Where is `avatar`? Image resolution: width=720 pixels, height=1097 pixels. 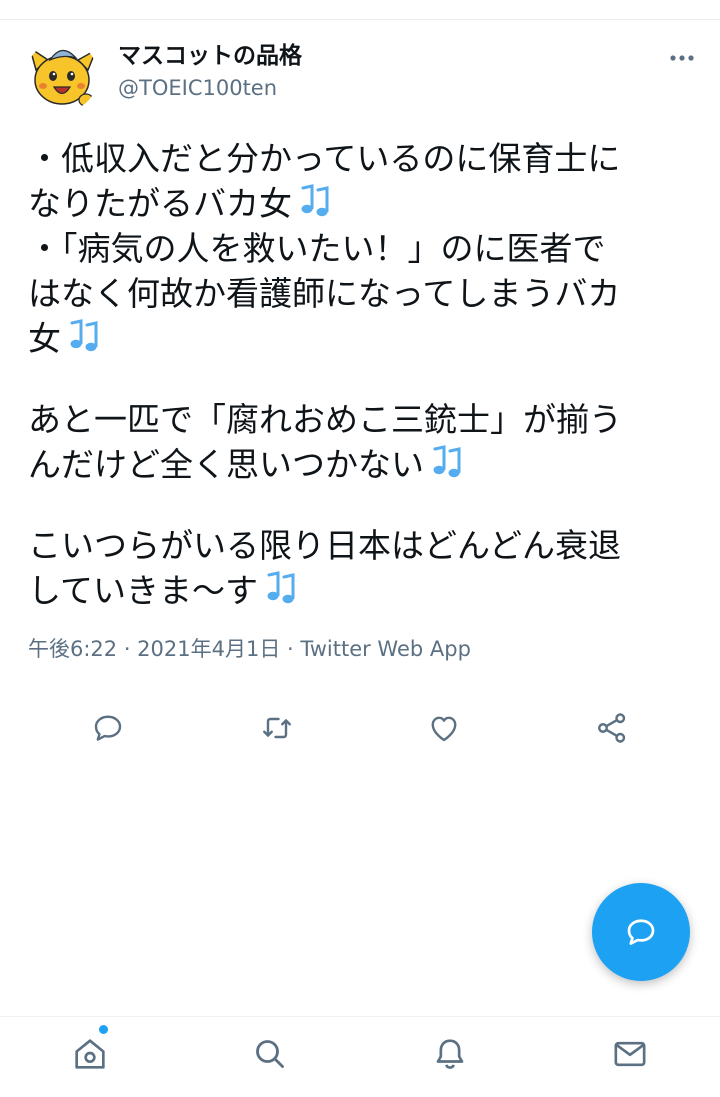 avatar is located at coordinates (62, 76).